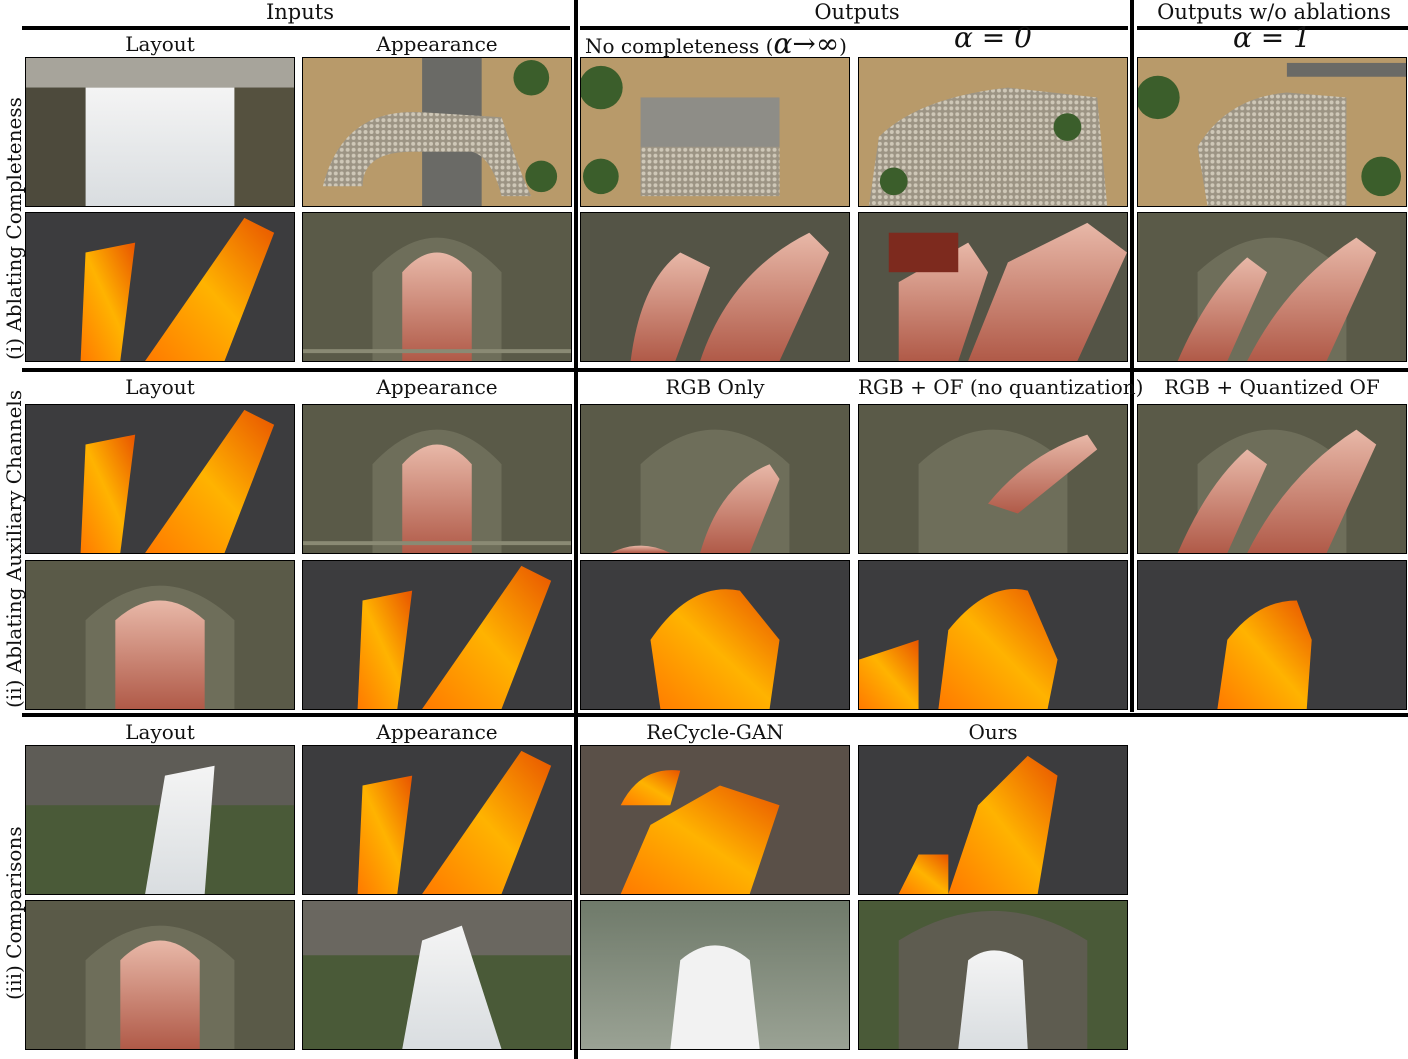 The image size is (1408, 1059). Describe the element at coordinates (437, 44) in the screenshot. I see `col-appearance-1: Appearance` at that location.